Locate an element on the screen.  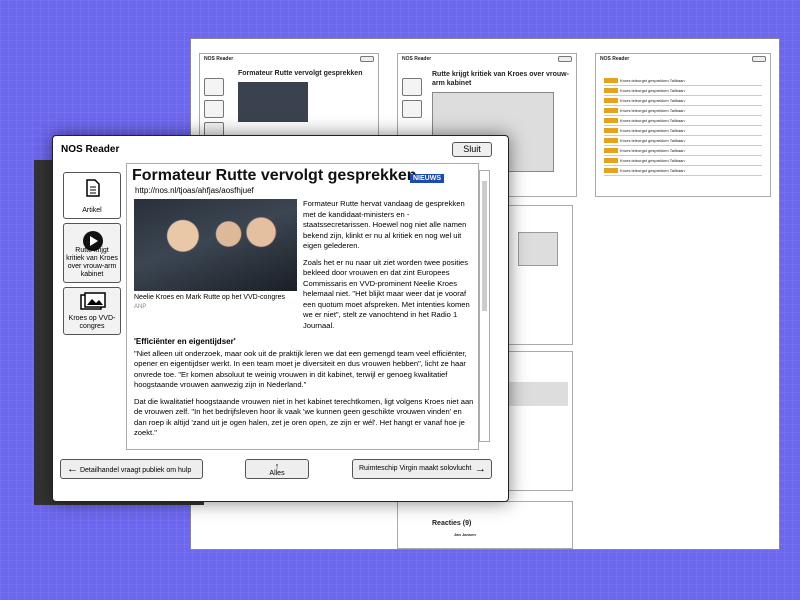
article-url: http://nos.nl/tjoas/ahfjas/aosfhjuef is located at coordinates (194, 190).